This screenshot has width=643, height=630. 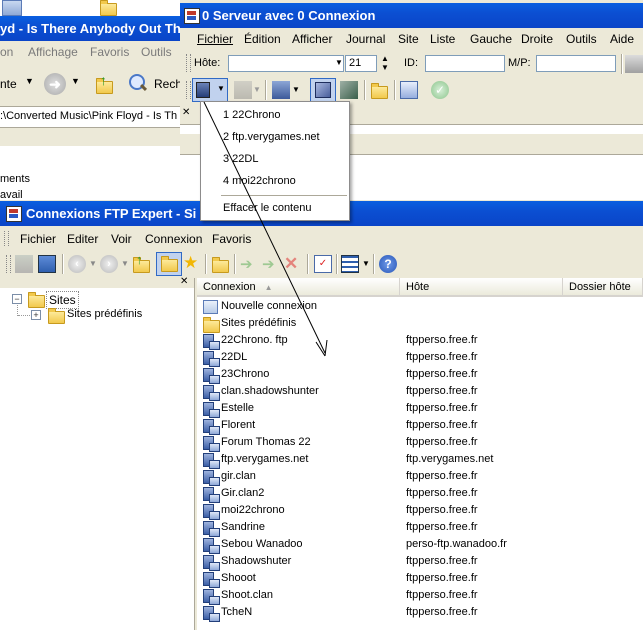 I want to click on annotation-arrow, so click(x=265, y=229).